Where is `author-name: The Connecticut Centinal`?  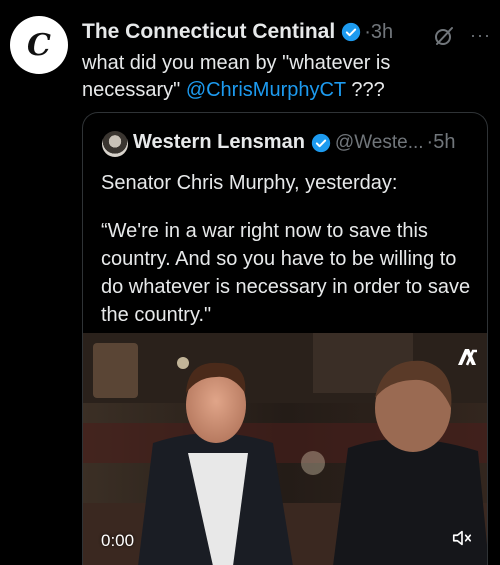
author-name: The Connecticut Centinal is located at coordinates (208, 32).